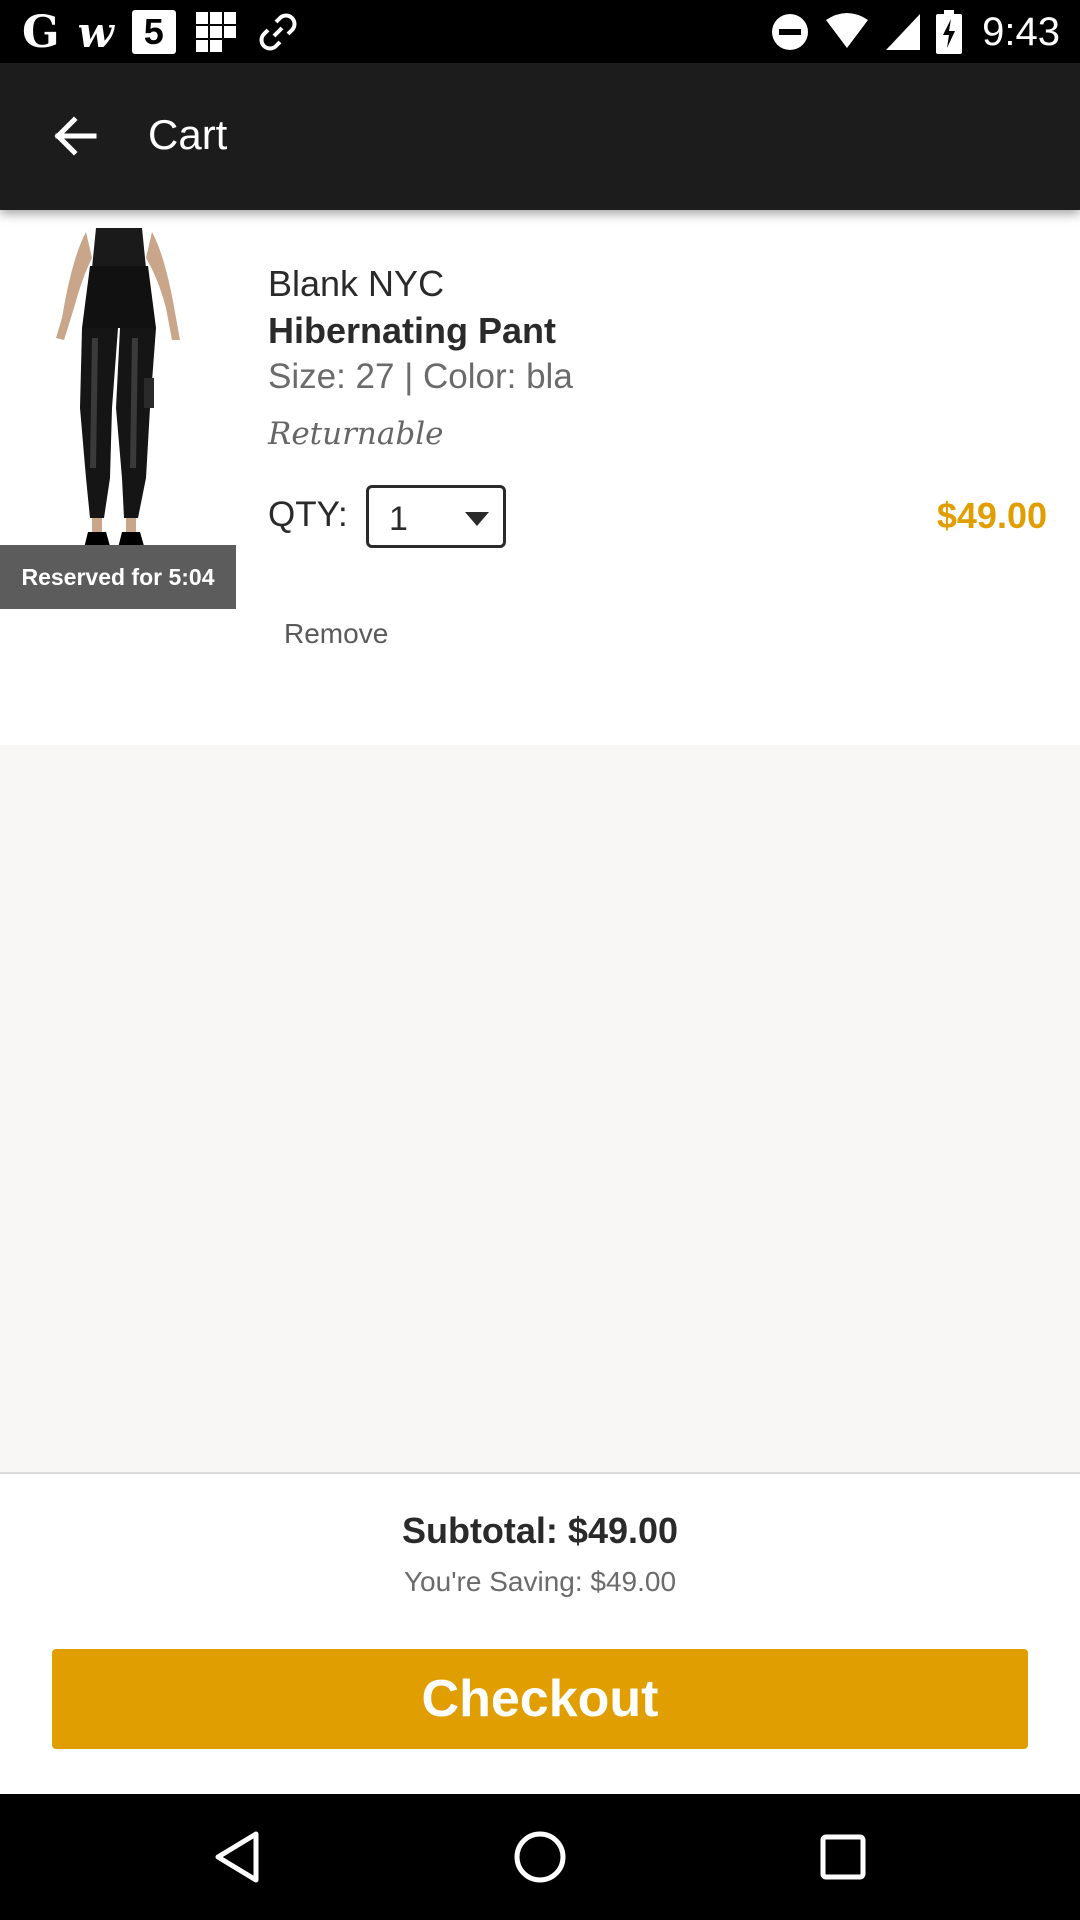 The height and width of the screenshot is (1920, 1080). What do you see at coordinates (790, 32) in the screenshot?
I see `do-not-disturb-icon` at bounding box center [790, 32].